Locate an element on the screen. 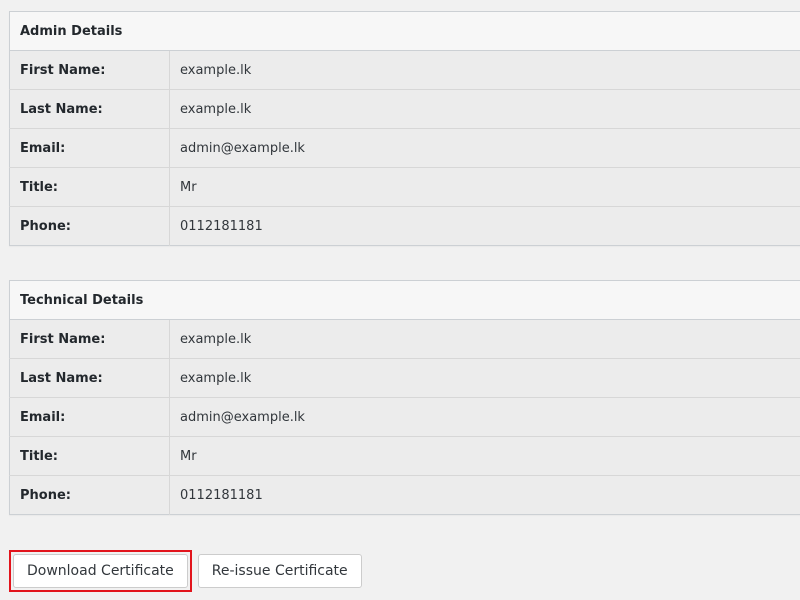  technical-first-name-value: example.lk is located at coordinates (484, 339).